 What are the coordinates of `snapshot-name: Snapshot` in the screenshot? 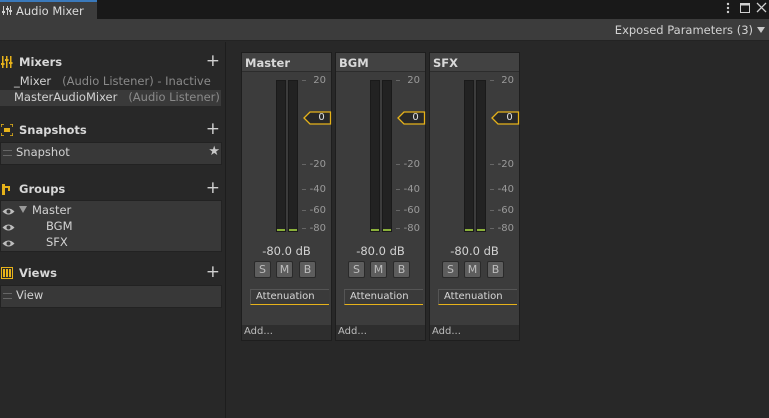 It's located at (43, 152).